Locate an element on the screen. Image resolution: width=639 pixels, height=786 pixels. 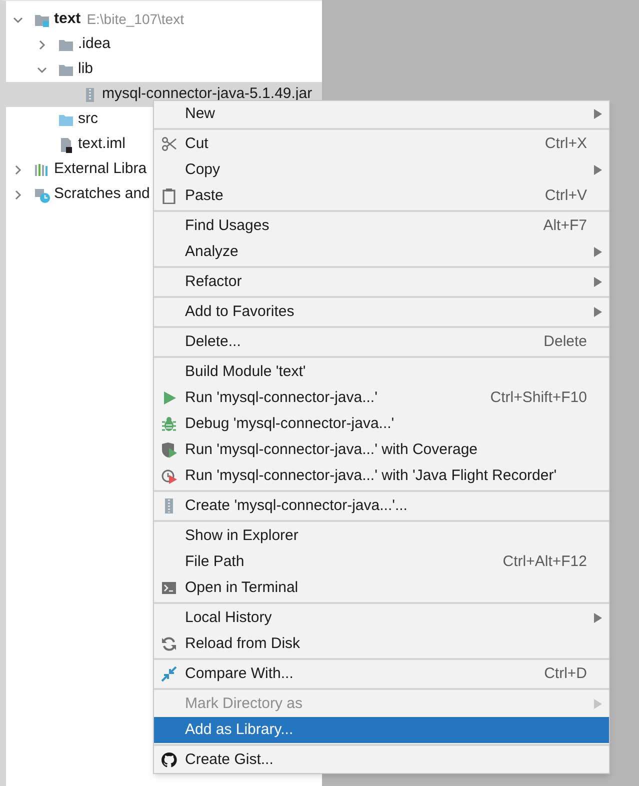
menu-item: New is located at coordinates (381, 114).